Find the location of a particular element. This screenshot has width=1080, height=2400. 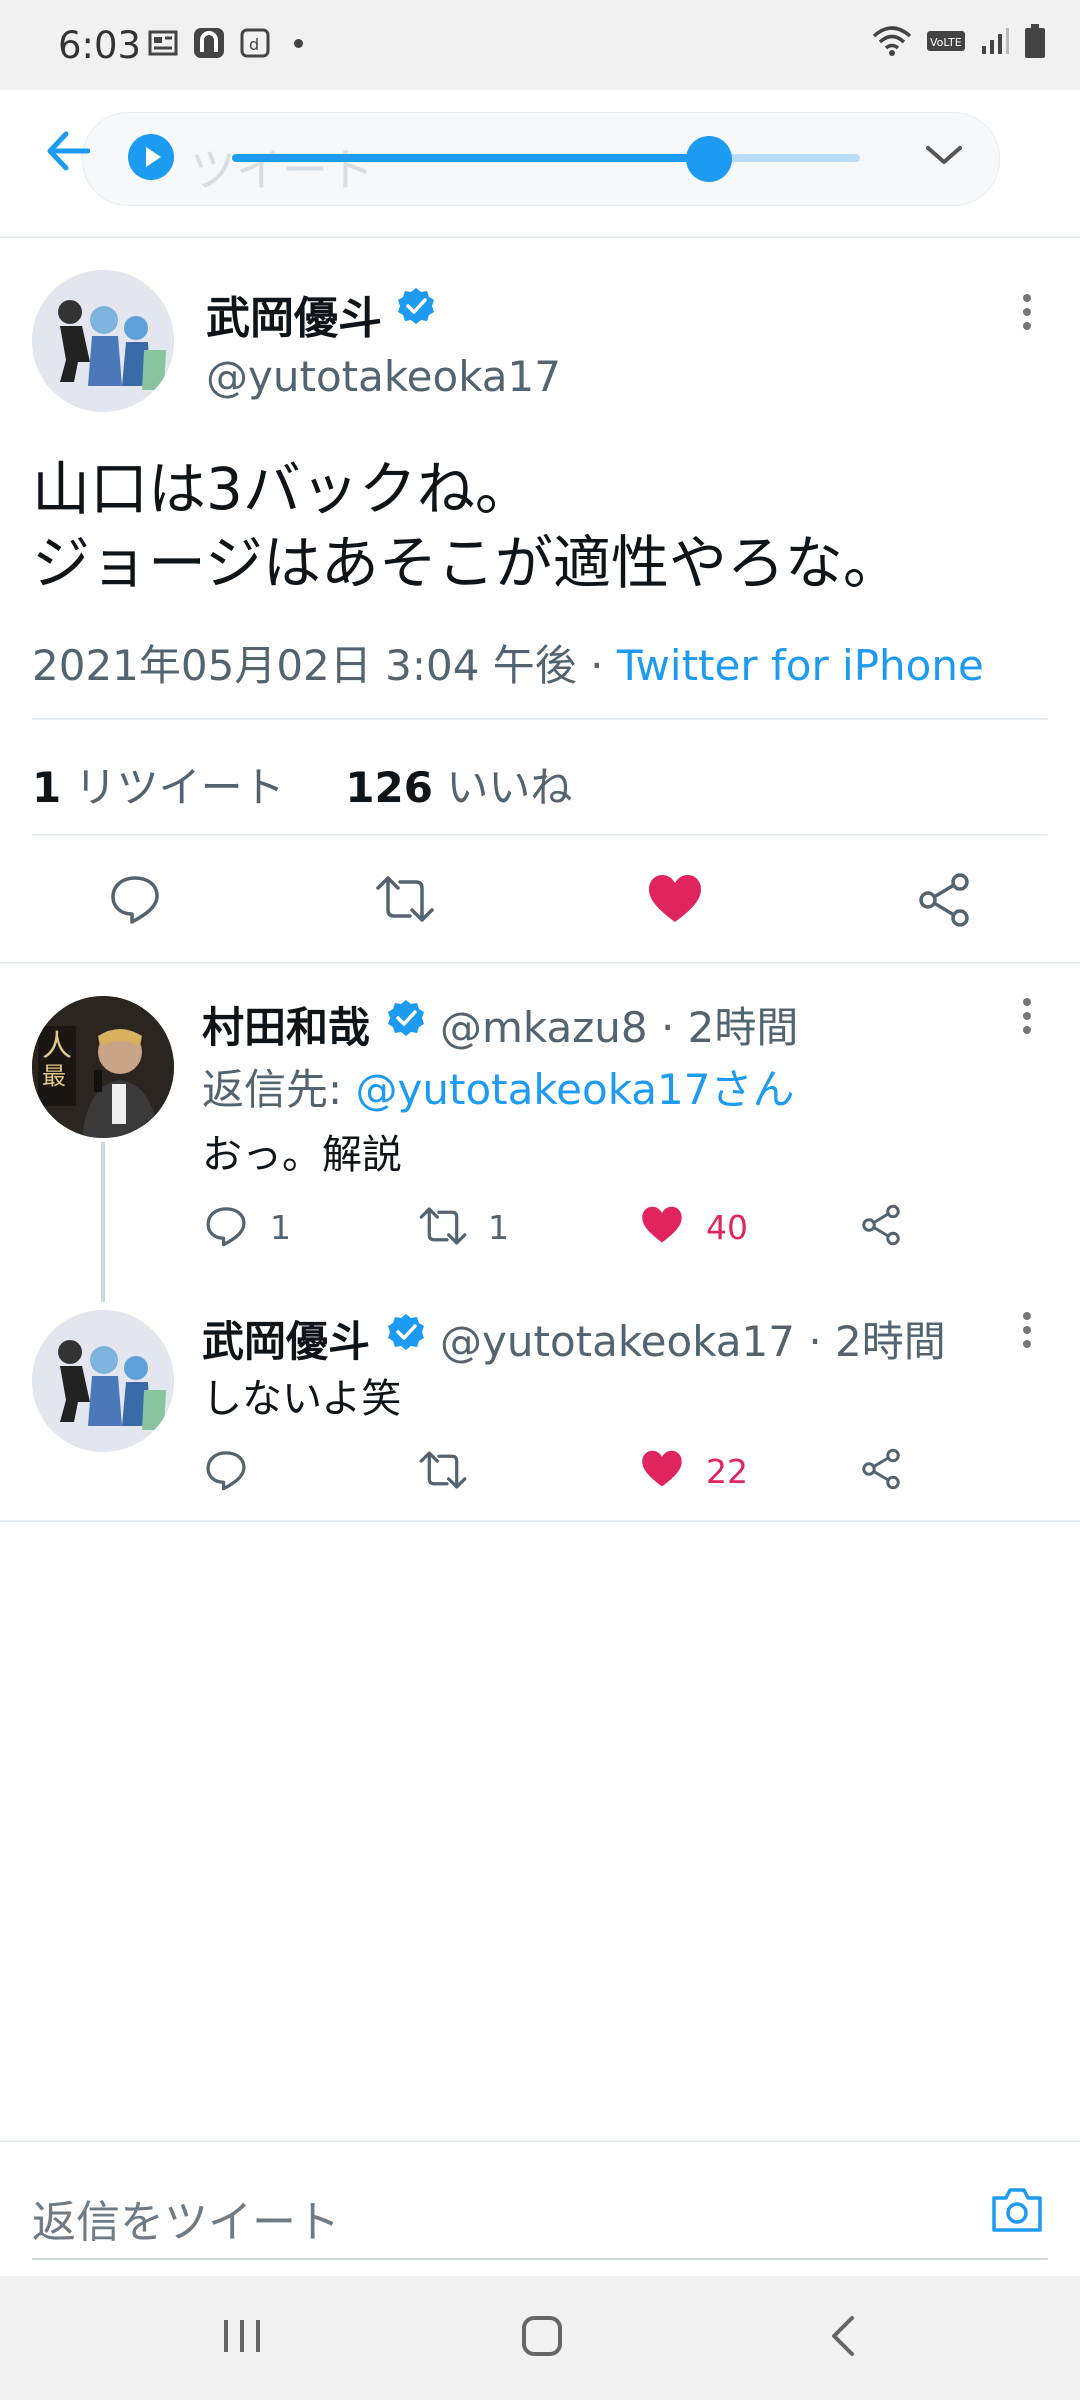

svg-text: 最 is located at coordinates (54, 1076).